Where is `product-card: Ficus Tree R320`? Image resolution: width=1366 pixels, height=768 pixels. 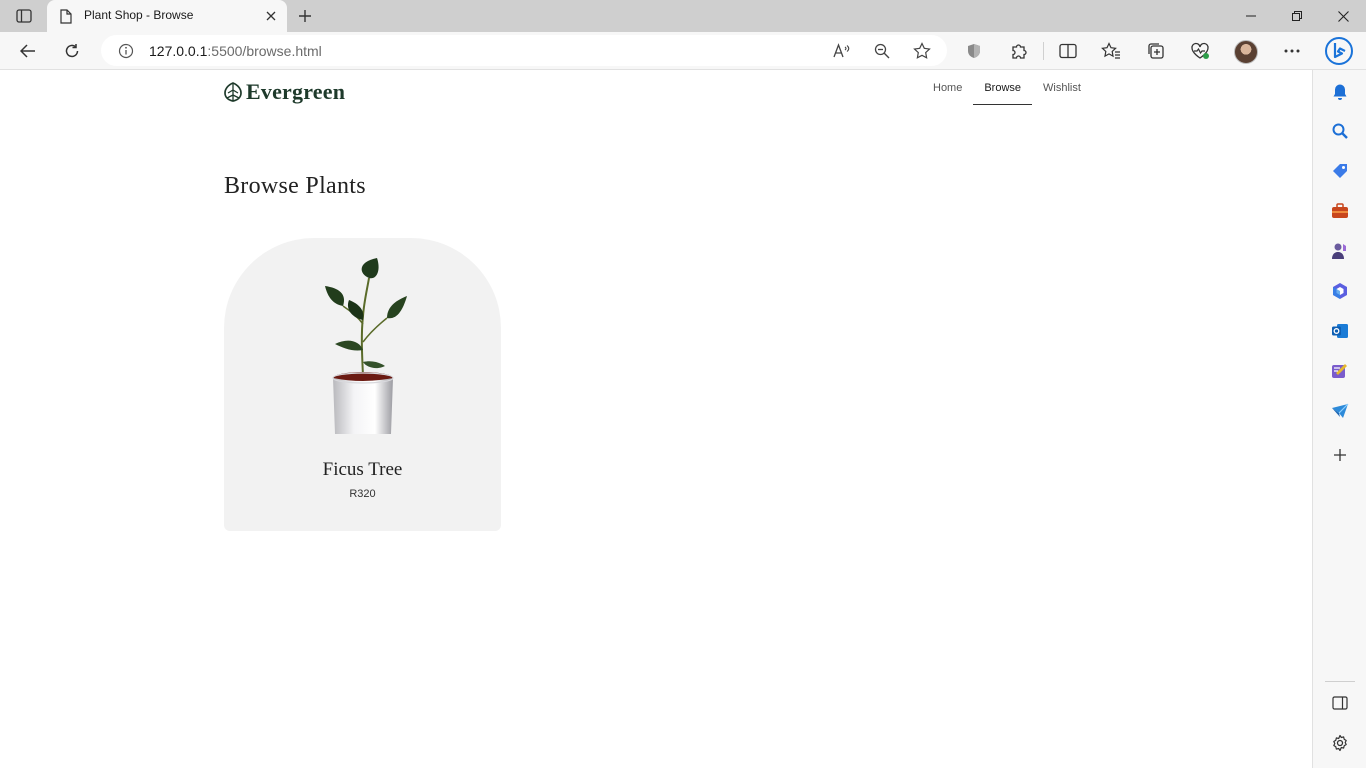 product-card: Ficus Tree R320 is located at coordinates (362, 384).